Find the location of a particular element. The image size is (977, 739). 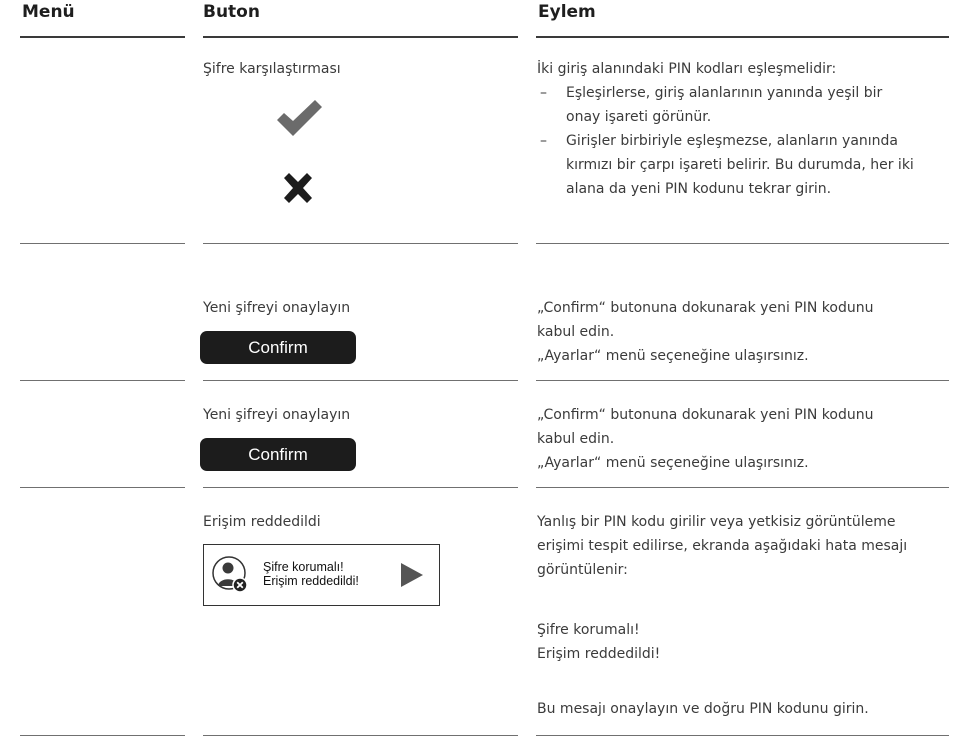

dialog-message: Şifre korumalı! Erişim reddedildi! is located at coordinates (311, 574).